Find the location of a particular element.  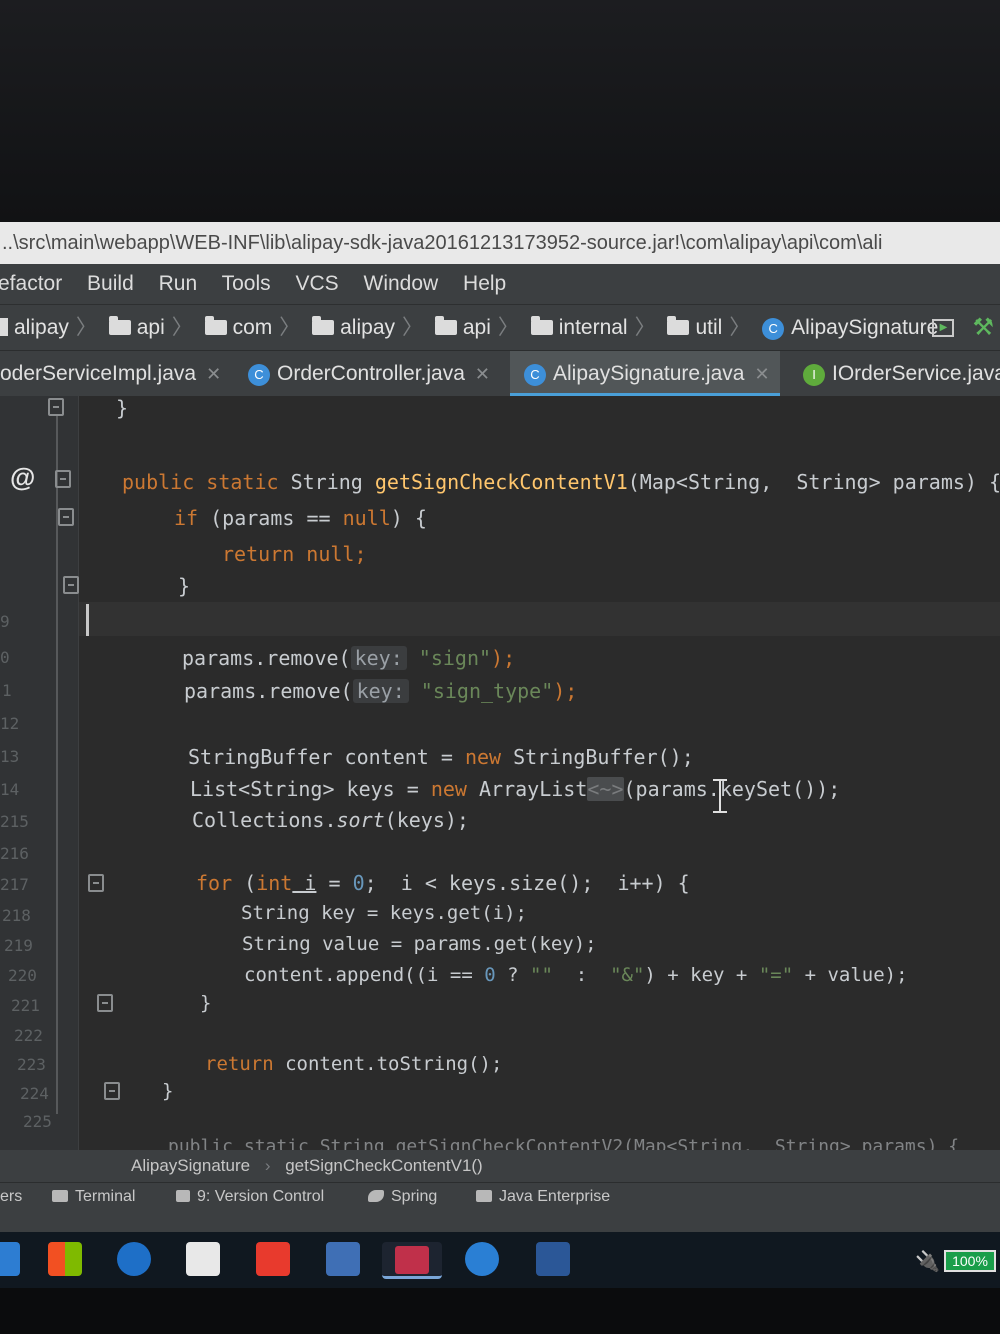

line-number: 223 is located at coordinates (31, 1064).